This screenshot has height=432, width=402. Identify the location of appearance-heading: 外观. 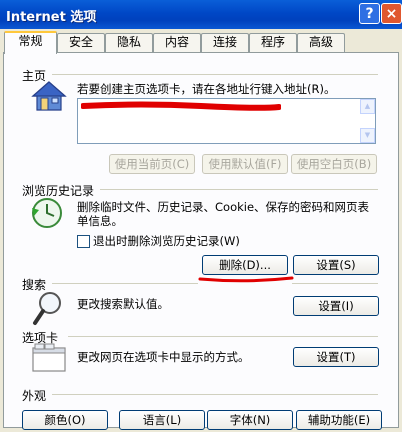
(34, 396).